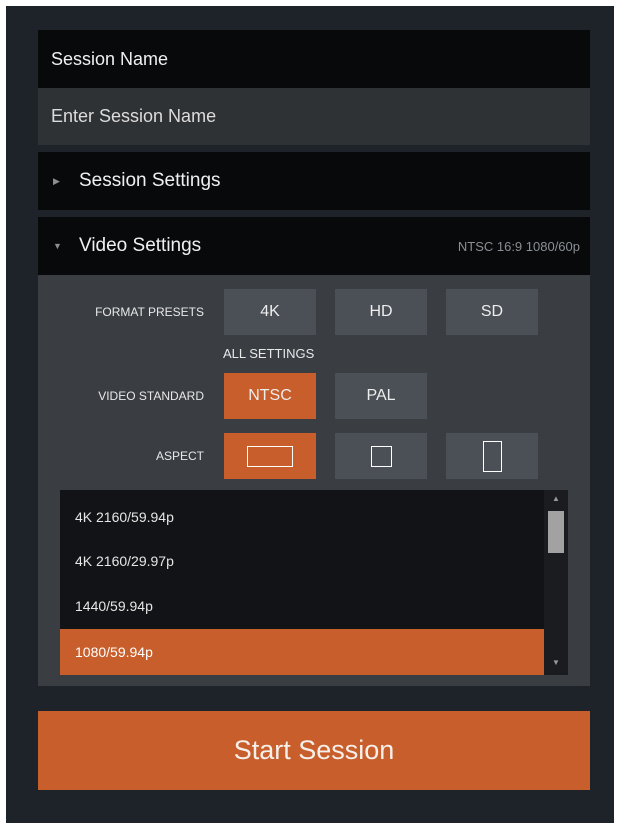 This screenshot has height=829, width=622. I want to click on portrait-icon, so click(492, 456).